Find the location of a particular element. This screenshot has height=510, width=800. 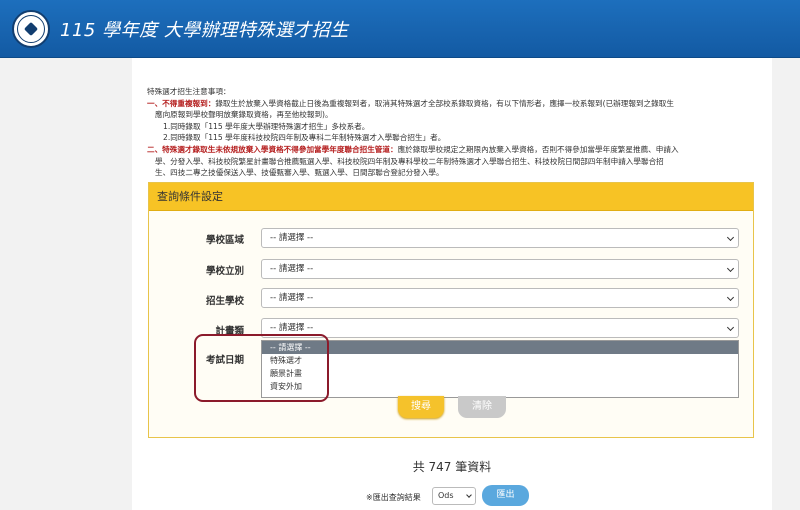

highlight-annotation is located at coordinates (261, 368).